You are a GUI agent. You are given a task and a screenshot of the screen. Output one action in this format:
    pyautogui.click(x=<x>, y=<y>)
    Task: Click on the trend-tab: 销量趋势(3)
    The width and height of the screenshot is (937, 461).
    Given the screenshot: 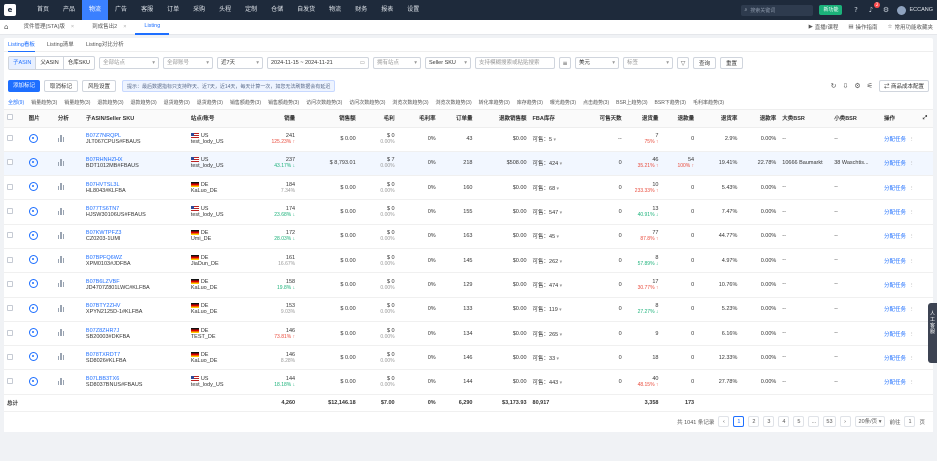 What is the action you would take?
    pyautogui.click(x=47, y=102)
    